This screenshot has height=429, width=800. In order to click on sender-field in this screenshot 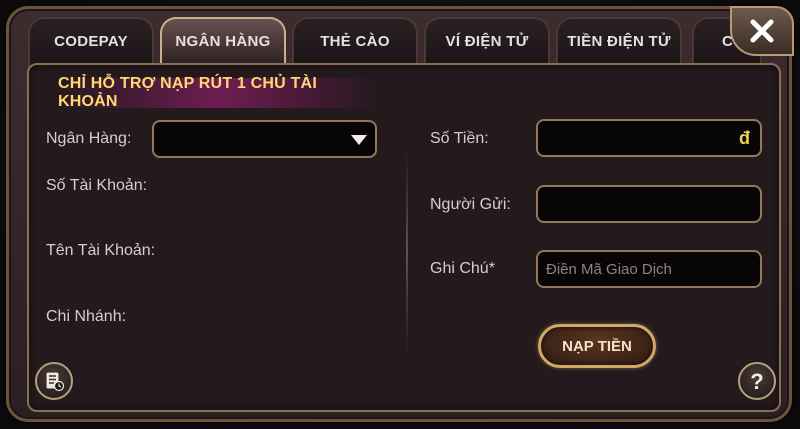, I will do `click(649, 204)`.